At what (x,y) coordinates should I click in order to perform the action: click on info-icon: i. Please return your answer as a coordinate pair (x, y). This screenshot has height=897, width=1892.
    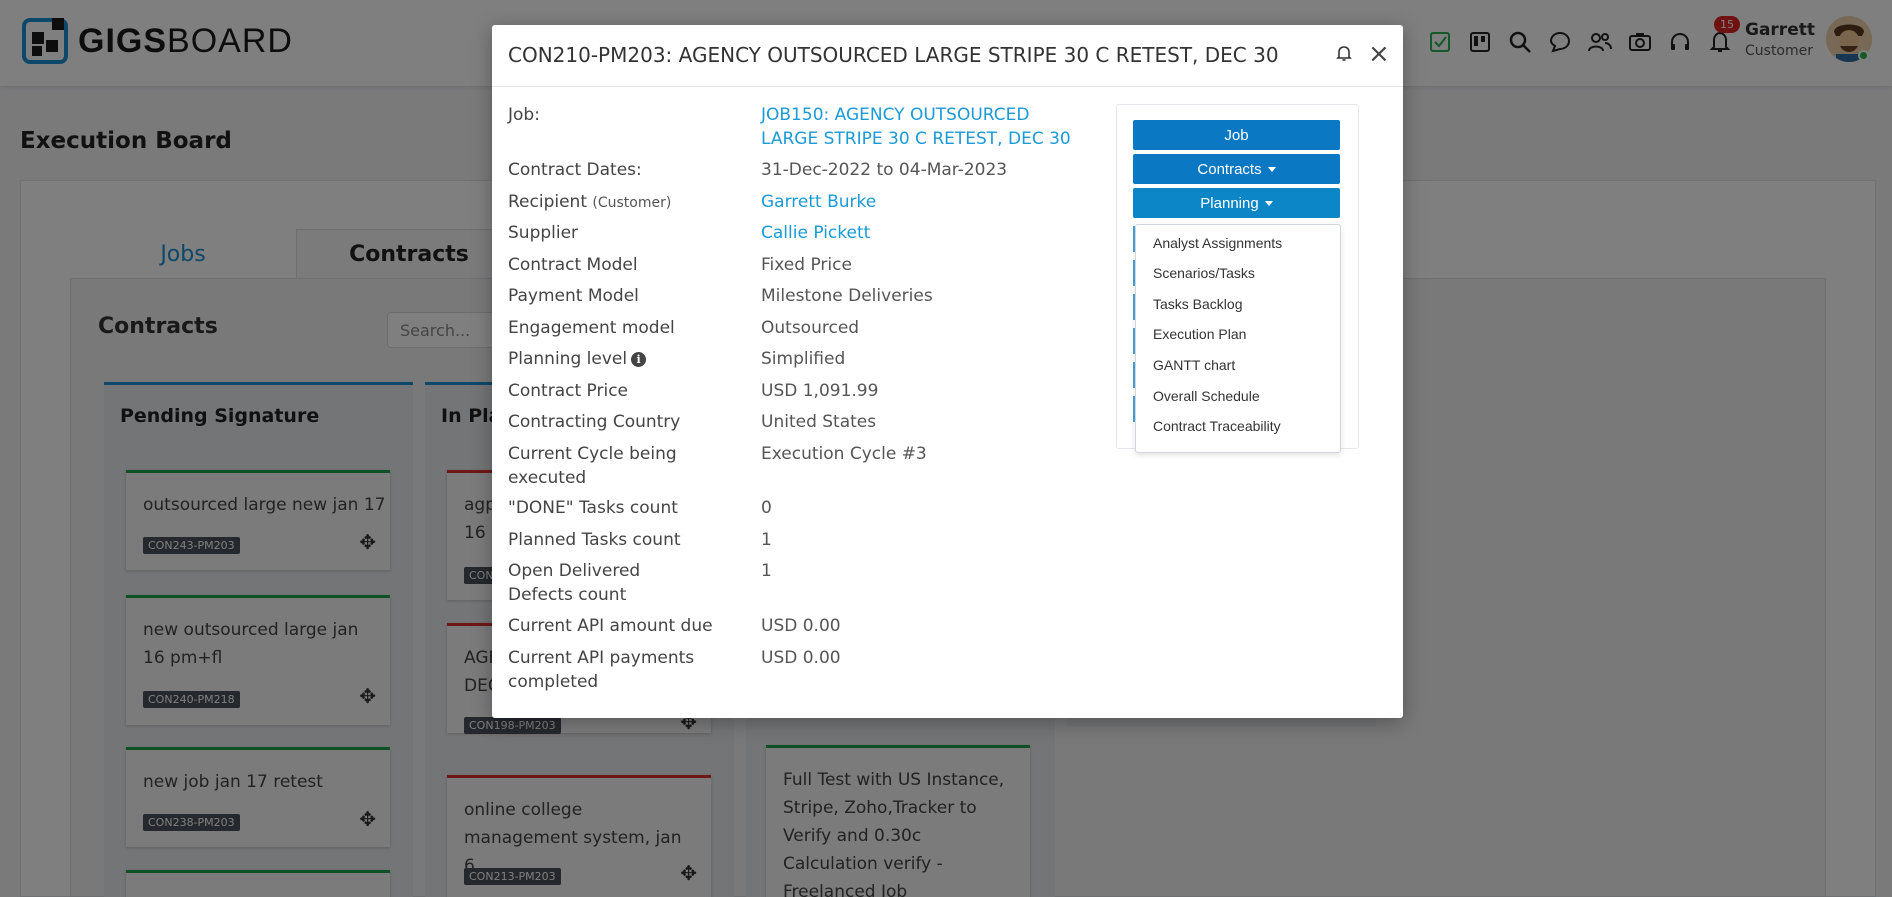
    Looking at the image, I should click on (639, 359).